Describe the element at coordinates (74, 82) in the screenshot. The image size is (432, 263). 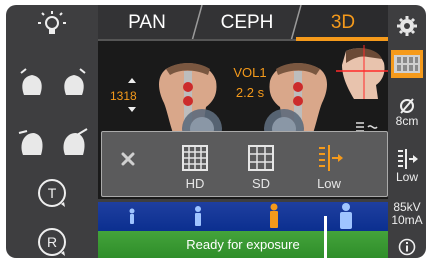
I see `head-up-right-icon` at that location.